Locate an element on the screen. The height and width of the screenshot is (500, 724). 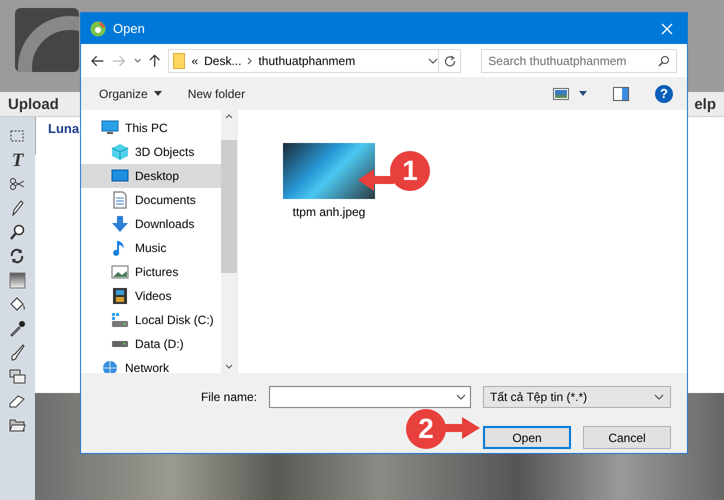
preview-pane-icon is located at coordinates (621, 93).